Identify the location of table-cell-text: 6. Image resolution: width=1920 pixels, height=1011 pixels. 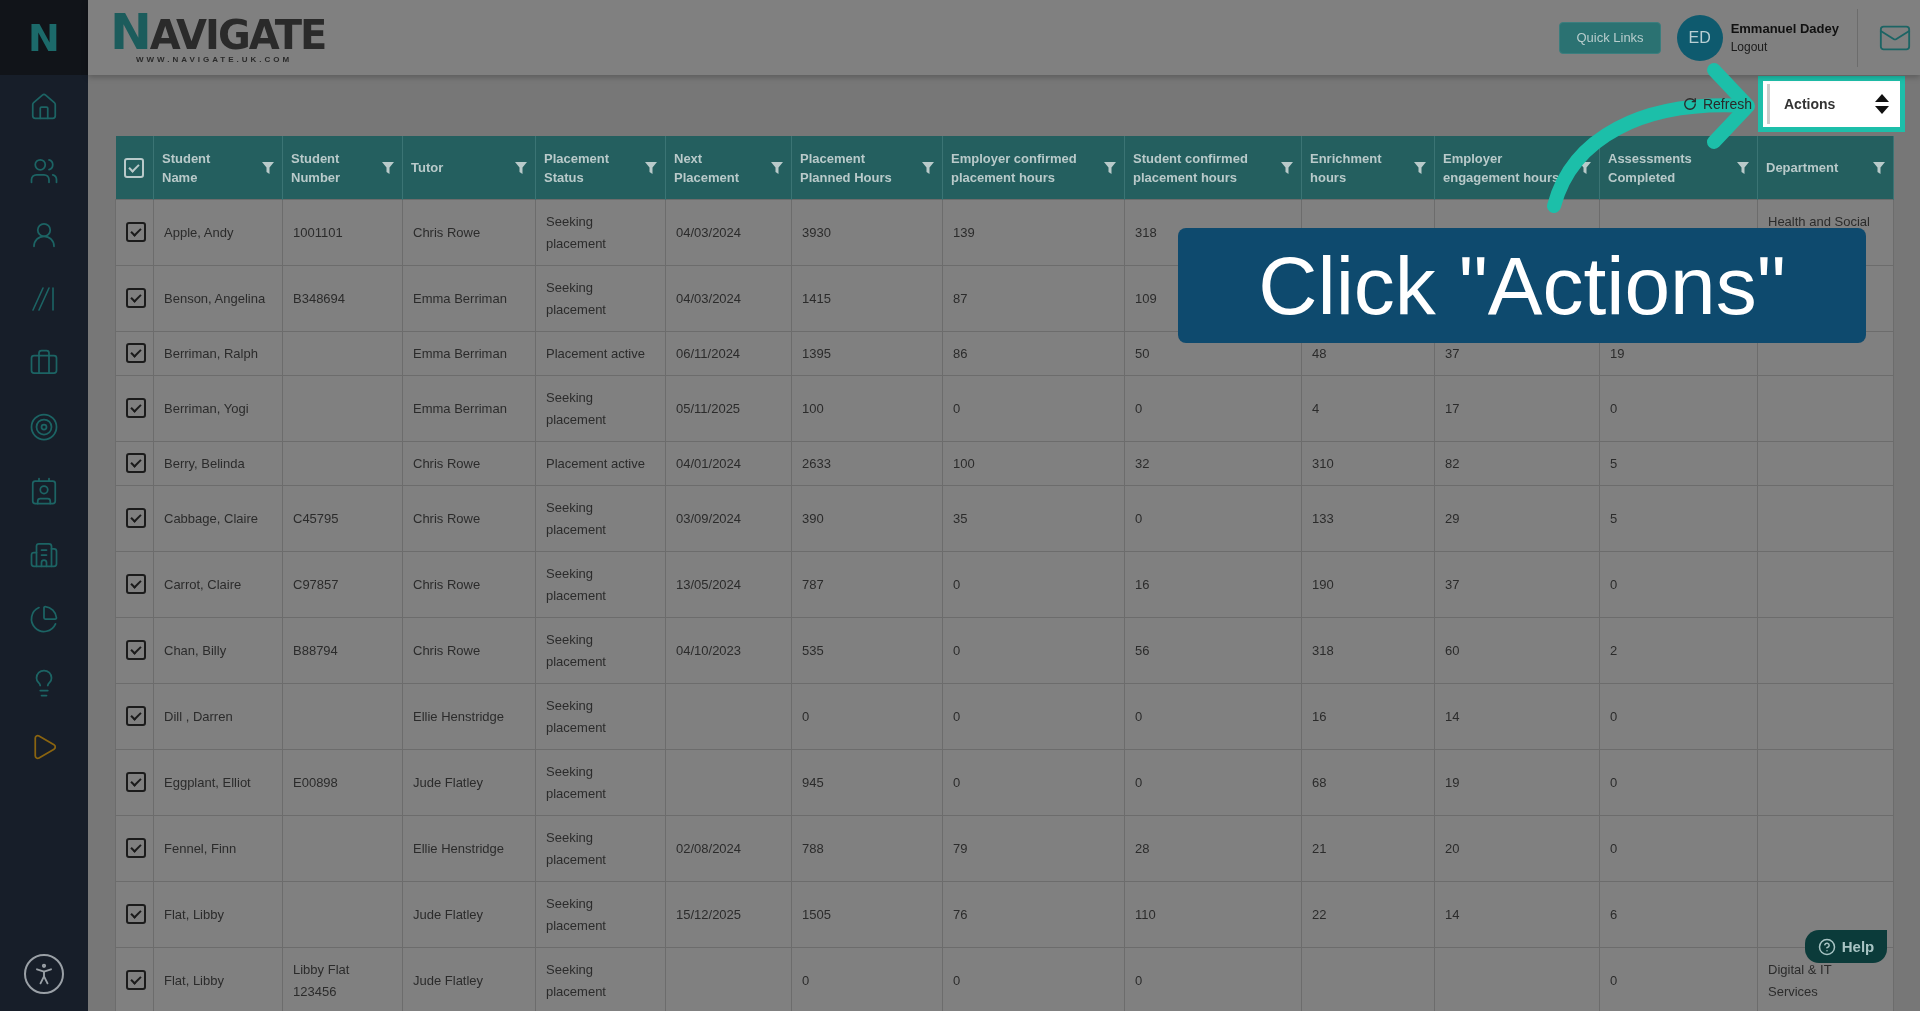
(1614, 915).